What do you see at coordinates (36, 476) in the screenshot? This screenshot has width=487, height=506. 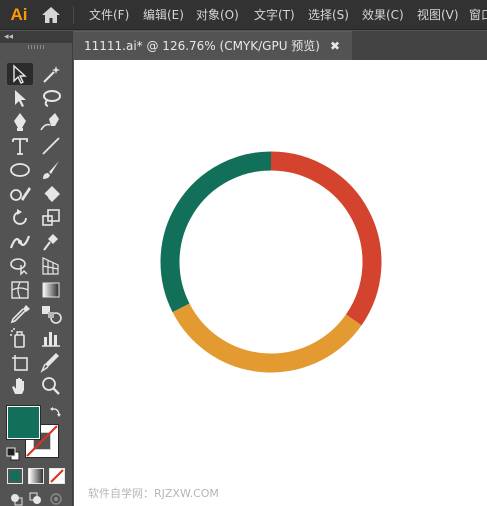 I see `gradient-mode-button` at bounding box center [36, 476].